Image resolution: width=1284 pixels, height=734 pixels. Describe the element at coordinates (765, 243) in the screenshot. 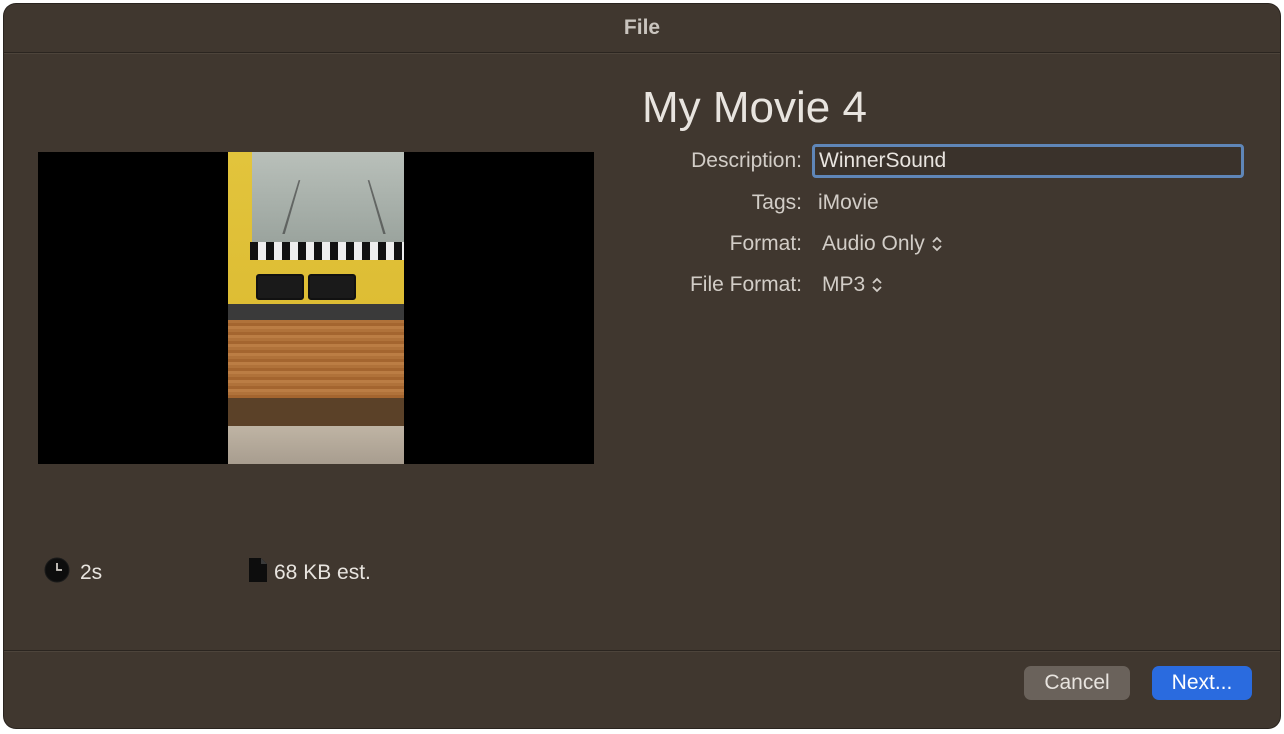

I see `format-label: Format:` at that location.